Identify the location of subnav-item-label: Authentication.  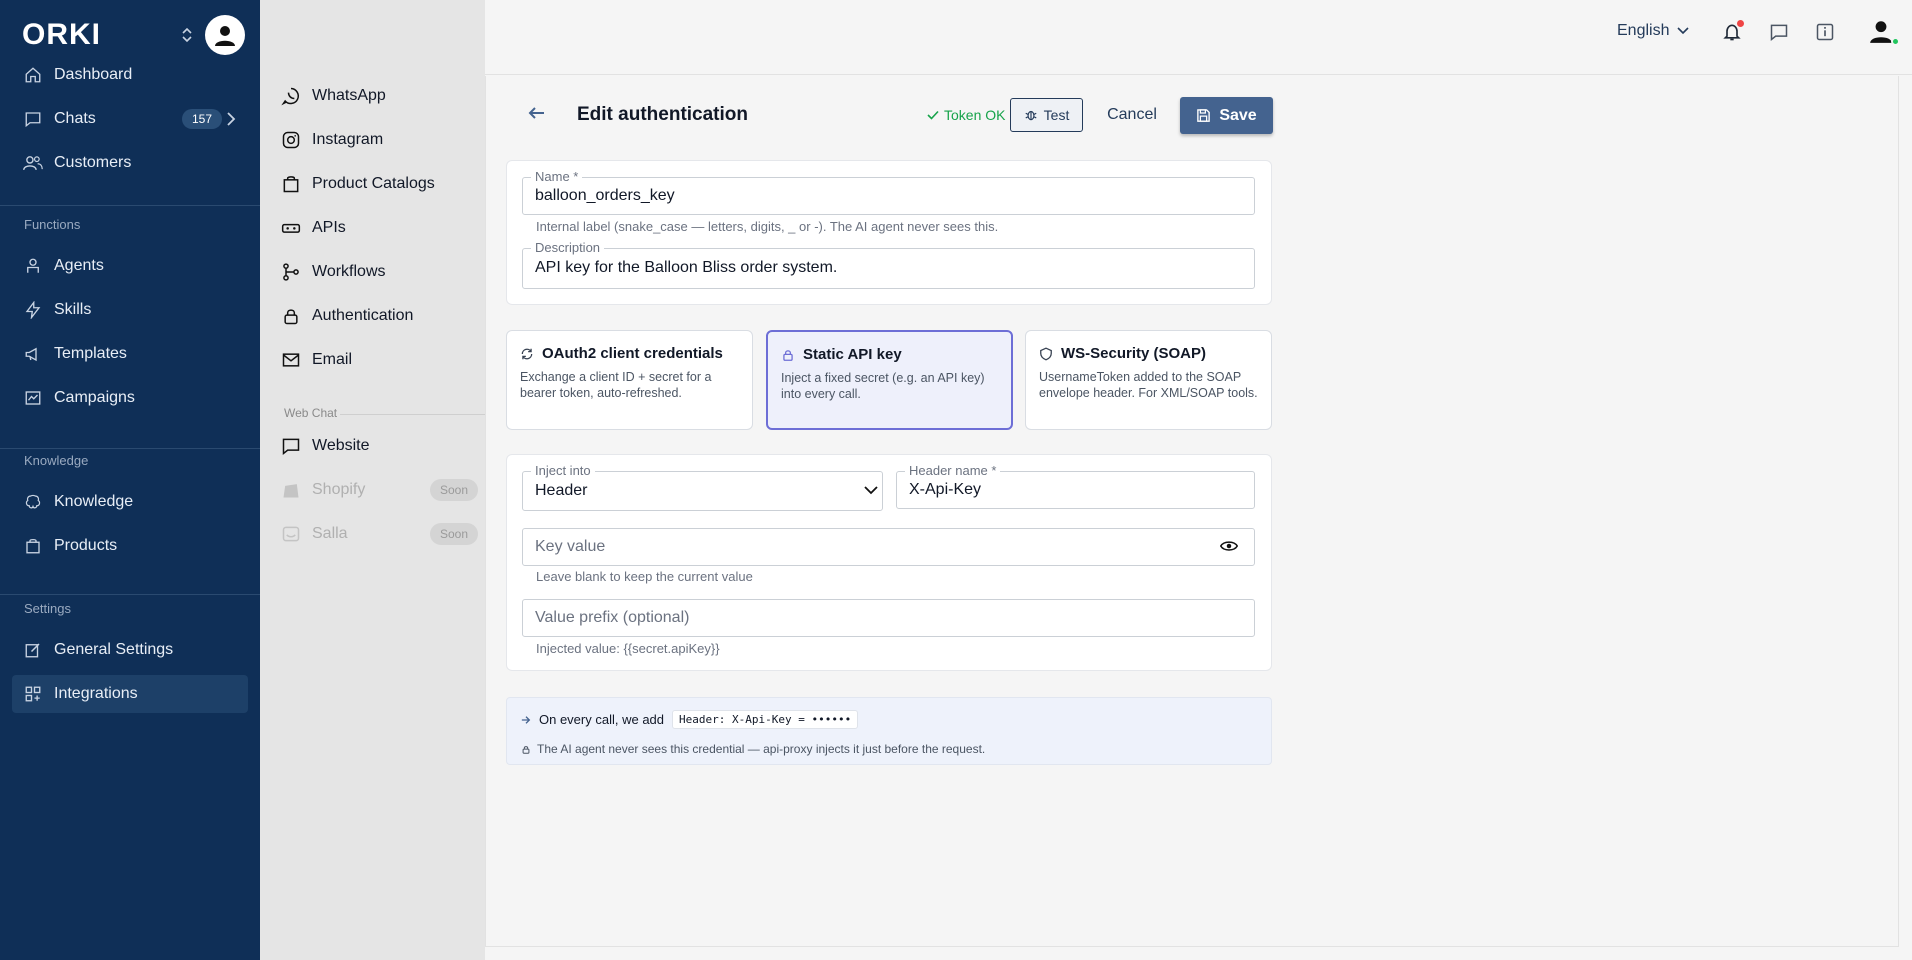
(363, 315).